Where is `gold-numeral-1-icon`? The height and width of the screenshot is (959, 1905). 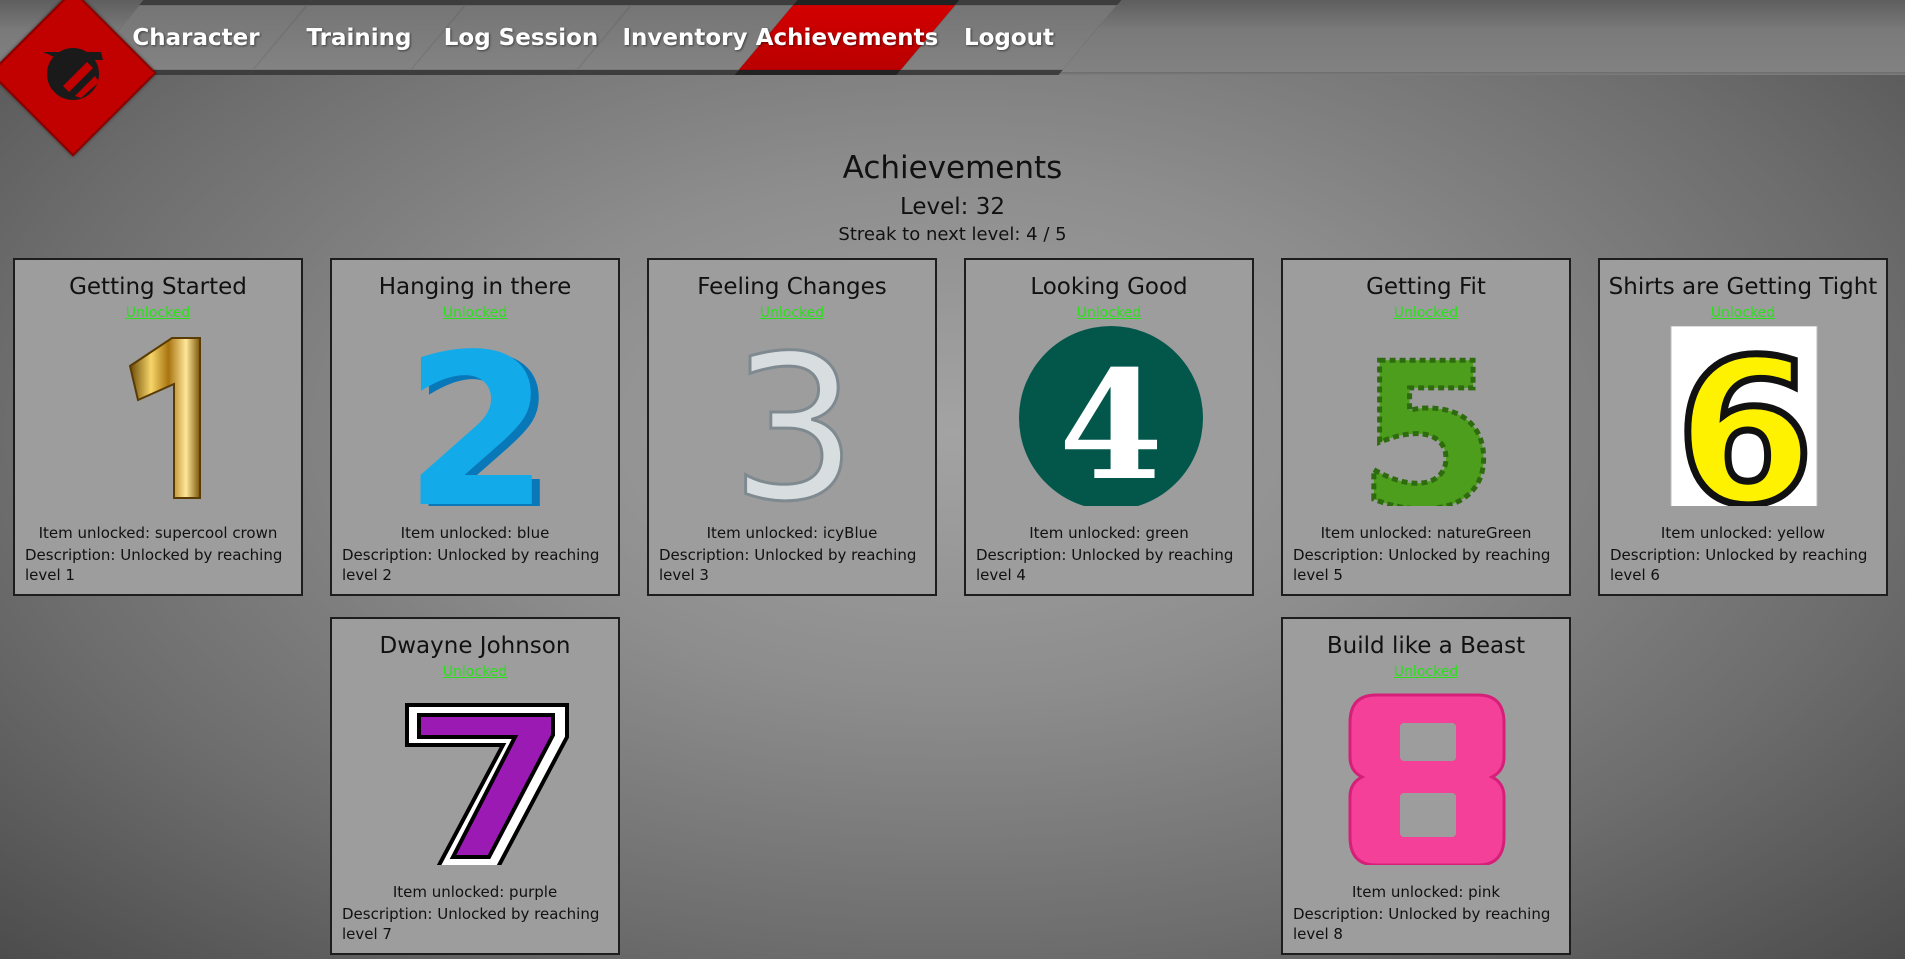
gold-numeral-1-icon is located at coordinates (164, 418).